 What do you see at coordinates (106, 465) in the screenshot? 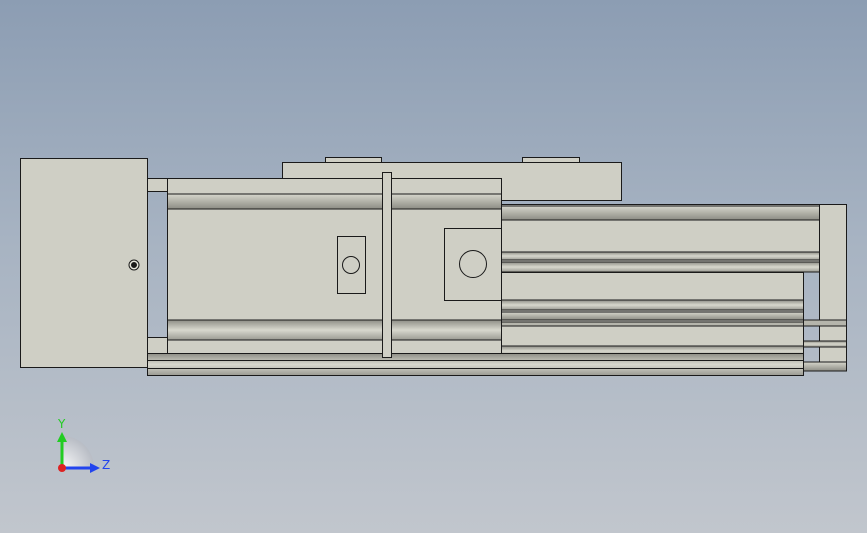
I see `triad-z-label: Z` at bounding box center [106, 465].